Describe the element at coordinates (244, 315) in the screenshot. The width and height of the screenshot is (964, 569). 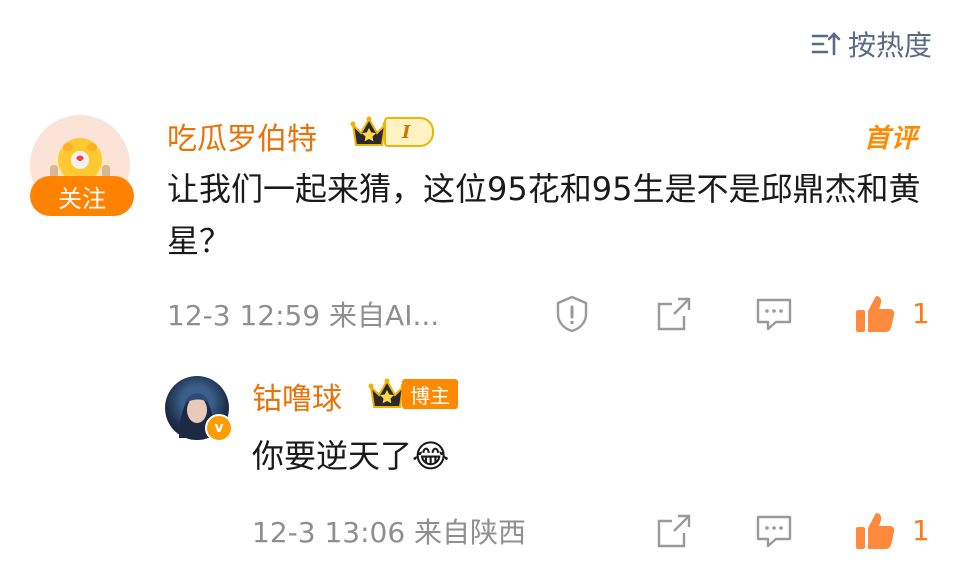
I see `comment-time: 12-3 12:59` at that location.